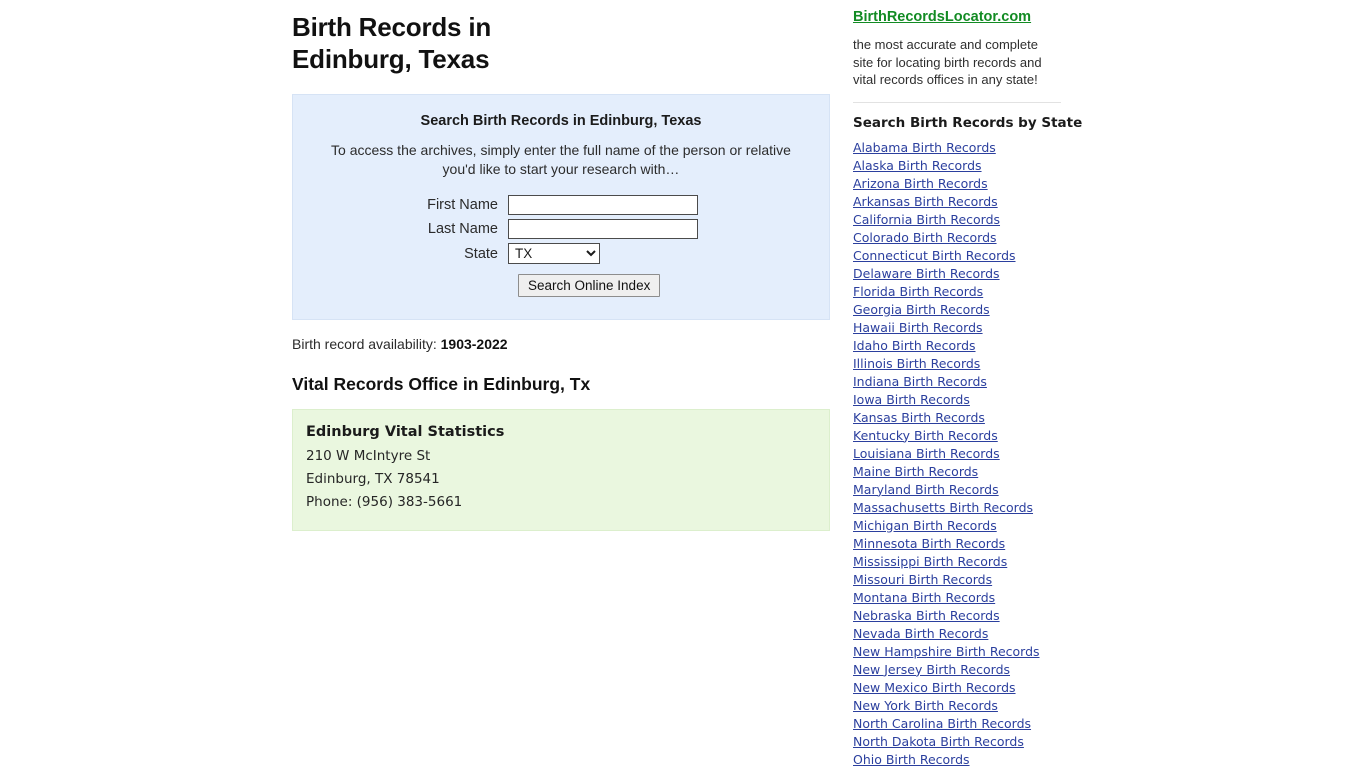 The image size is (1366, 768). I want to click on state-link: Louisiana Birth Records, so click(968, 454).